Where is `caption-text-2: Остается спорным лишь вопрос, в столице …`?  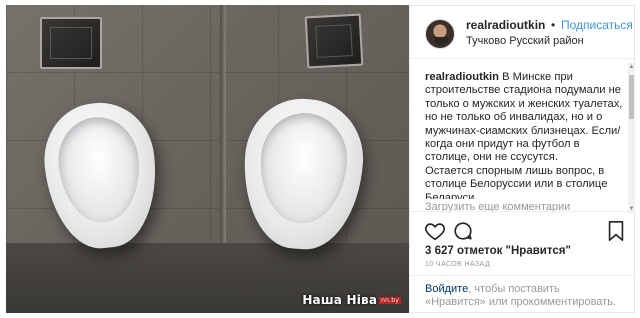
caption-text-2: Остается спорным лишь вопрос, в столице … is located at coordinates (516, 181).